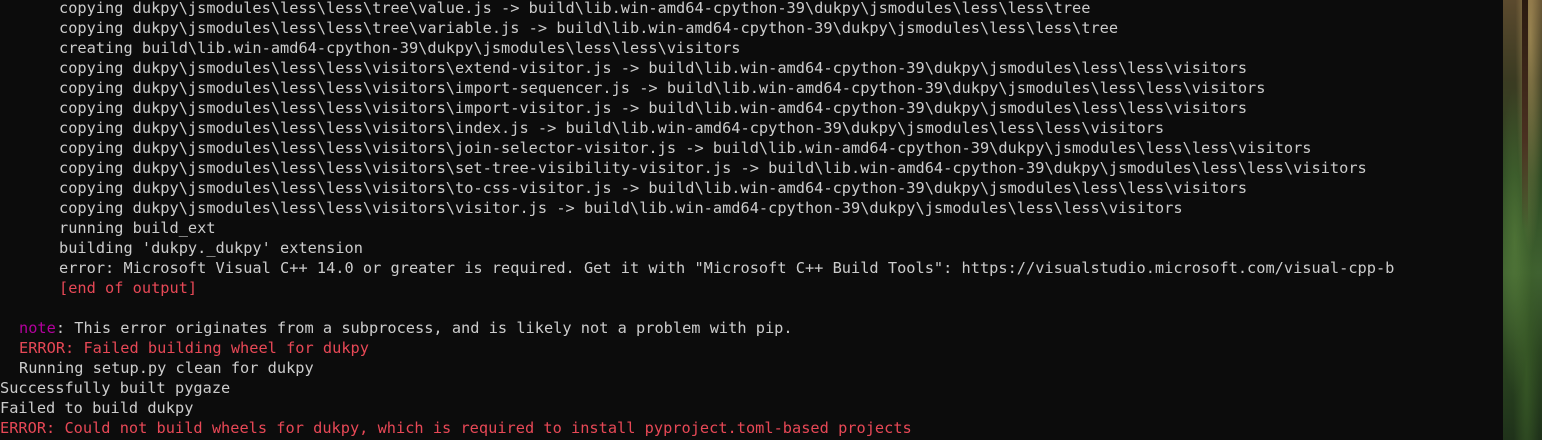  I want to click on terminal-line-text: Failed to build dukpy, so click(97, 408).